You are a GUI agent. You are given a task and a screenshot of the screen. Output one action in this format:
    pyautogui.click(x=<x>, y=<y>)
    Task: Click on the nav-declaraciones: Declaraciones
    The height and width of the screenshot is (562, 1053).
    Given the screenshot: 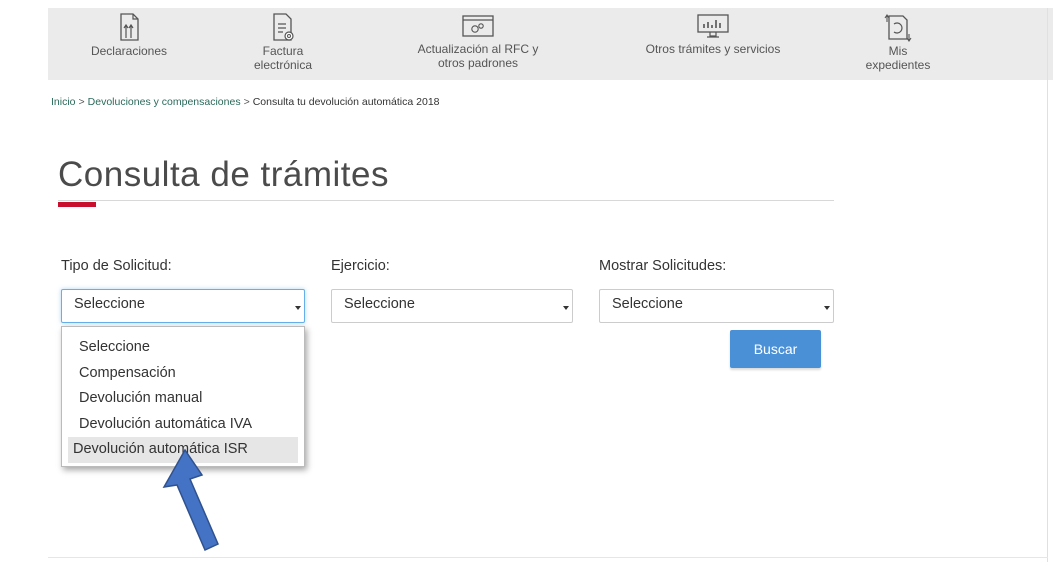 What is the action you would take?
    pyautogui.click(x=129, y=33)
    